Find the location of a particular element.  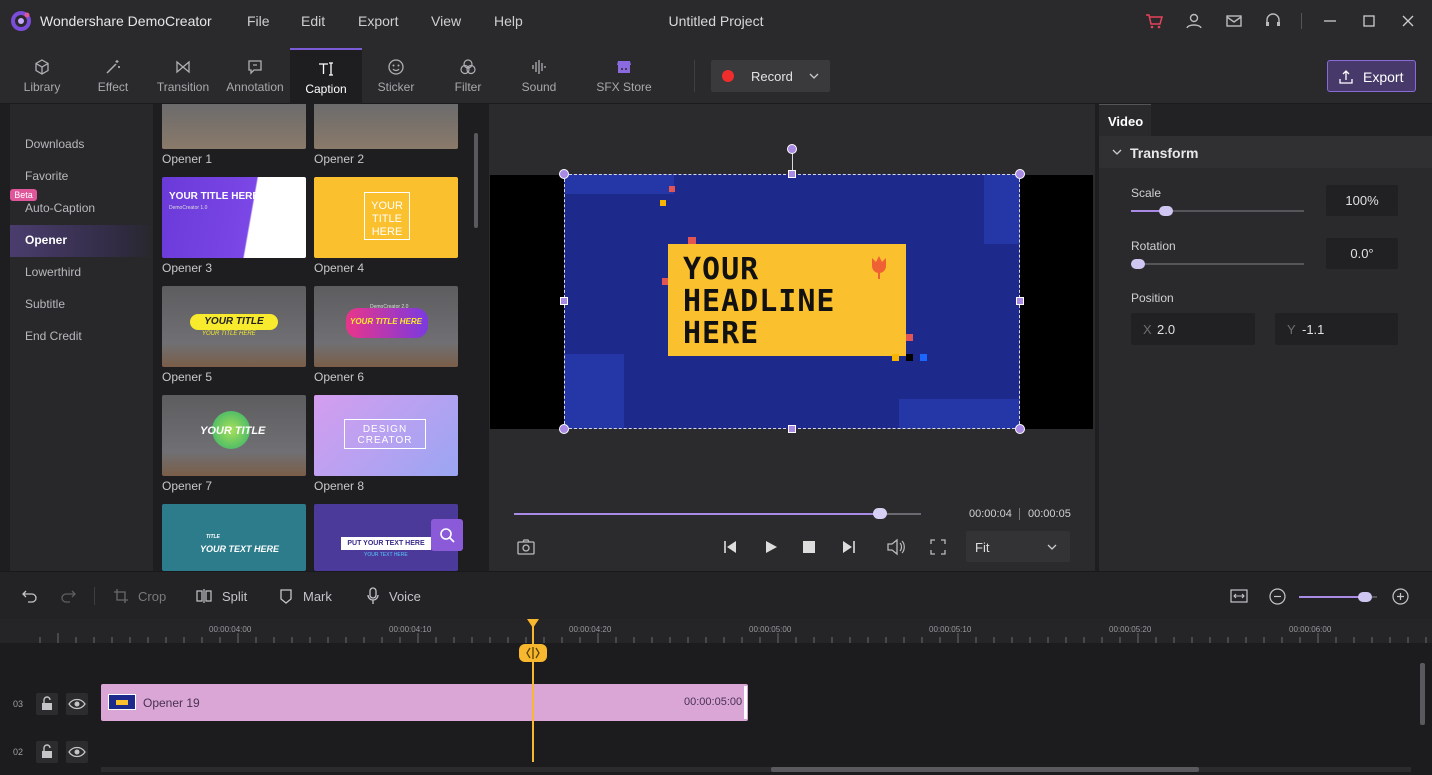

timeline-clip: Opener 19 00:00:05:00 is located at coordinates (424, 702).